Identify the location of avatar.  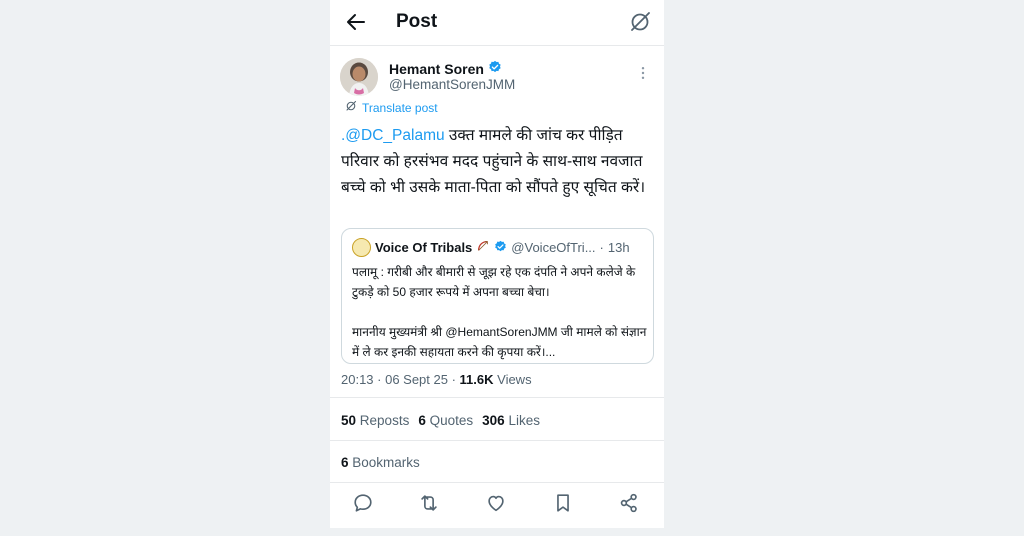
(359, 77).